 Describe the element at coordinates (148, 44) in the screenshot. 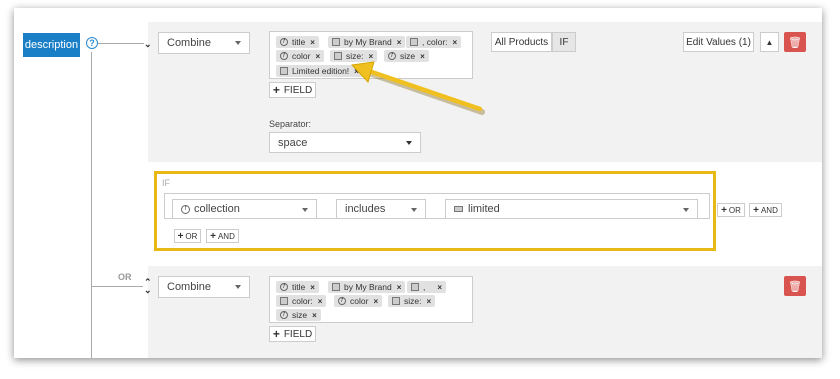

I see `chevron-down-icon: ⌄` at that location.